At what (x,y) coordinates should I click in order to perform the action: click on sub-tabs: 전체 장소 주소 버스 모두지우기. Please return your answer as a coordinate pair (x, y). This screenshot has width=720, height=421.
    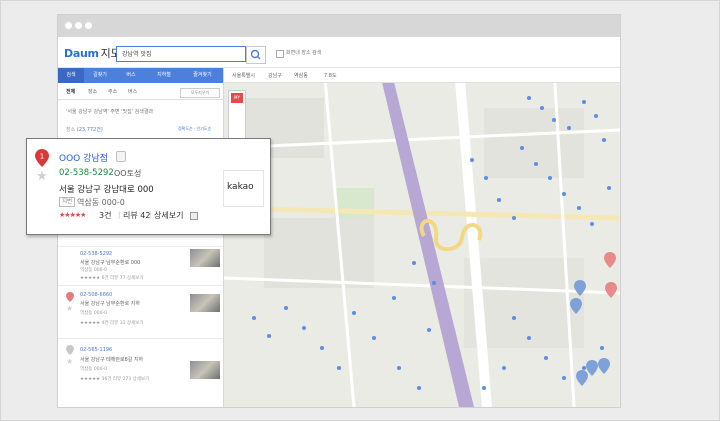
    Looking at the image, I should click on (140, 92).